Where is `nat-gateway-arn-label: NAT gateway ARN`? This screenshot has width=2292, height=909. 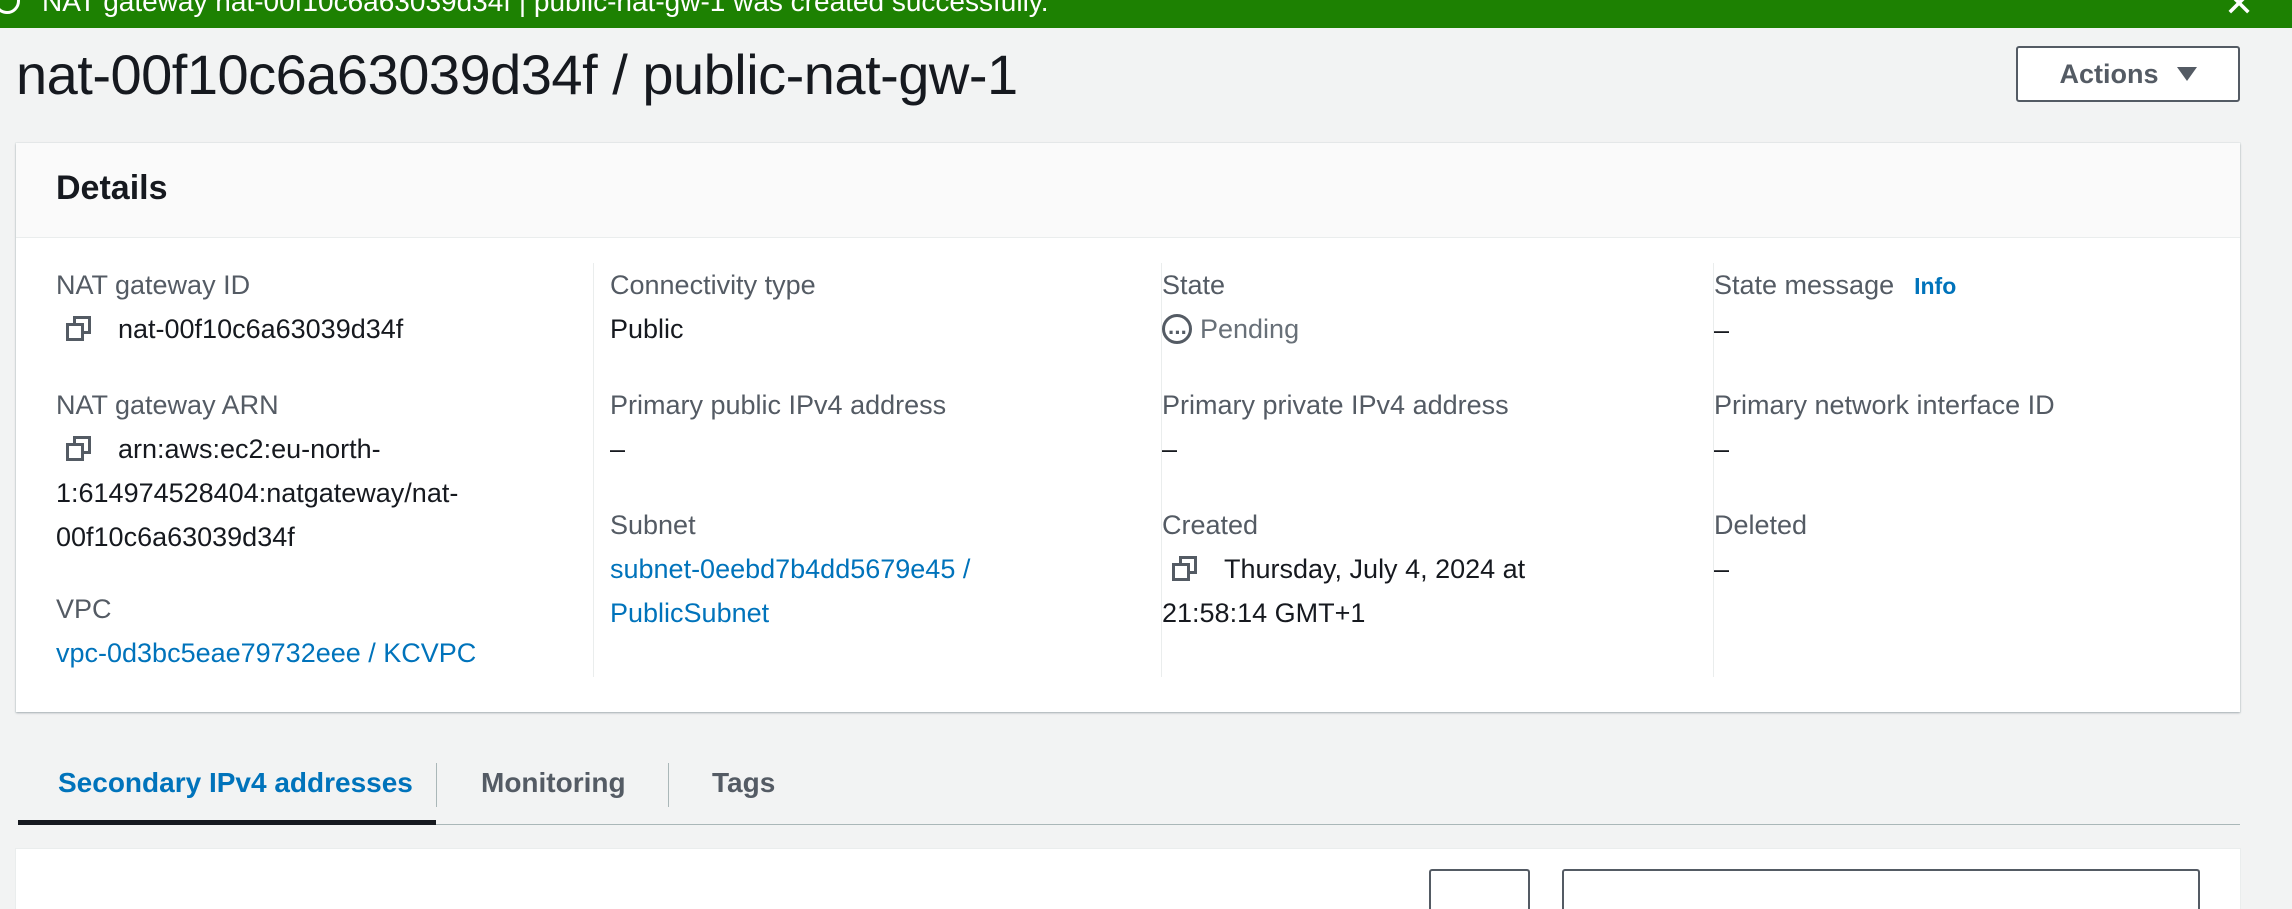
nat-gateway-arn-label: NAT gateway ARN is located at coordinates (167, 405).